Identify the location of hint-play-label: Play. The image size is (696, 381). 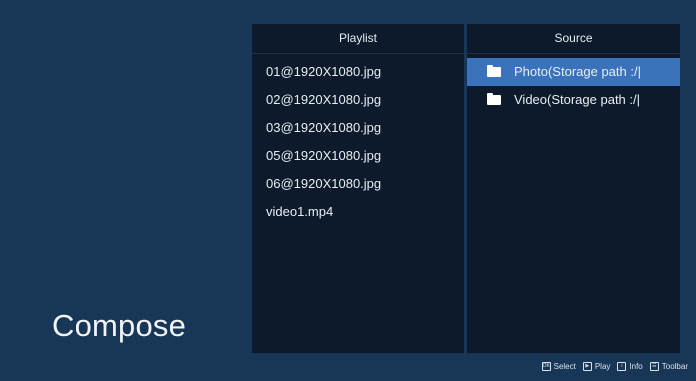
(602, 366).